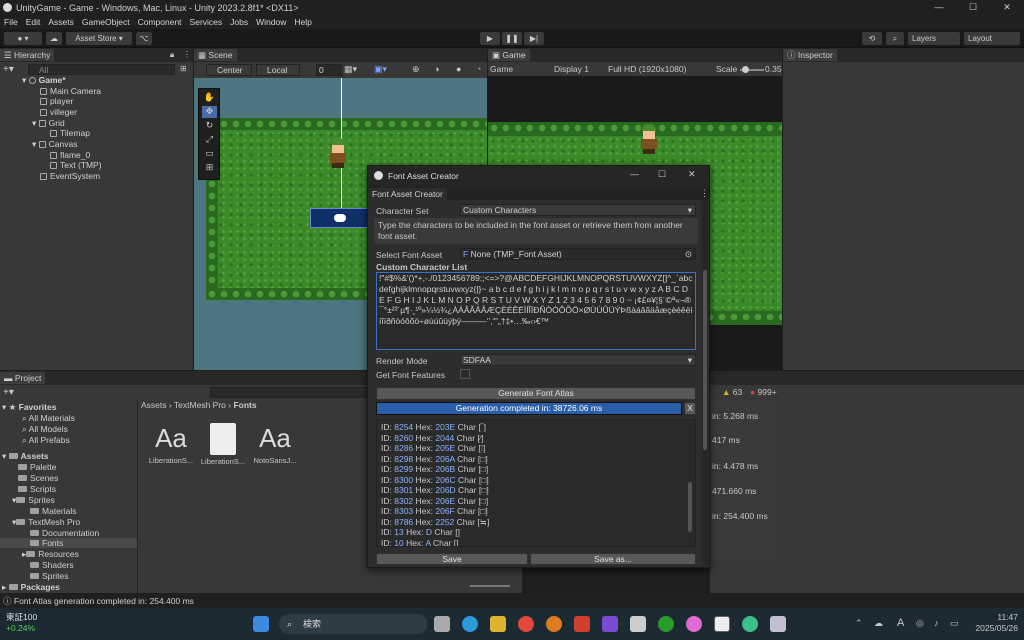 This screenshot has width=1024, height=640. Describe the element at coordinates (442, 624) in the screenshot. I see `taskview-icon` at that location.